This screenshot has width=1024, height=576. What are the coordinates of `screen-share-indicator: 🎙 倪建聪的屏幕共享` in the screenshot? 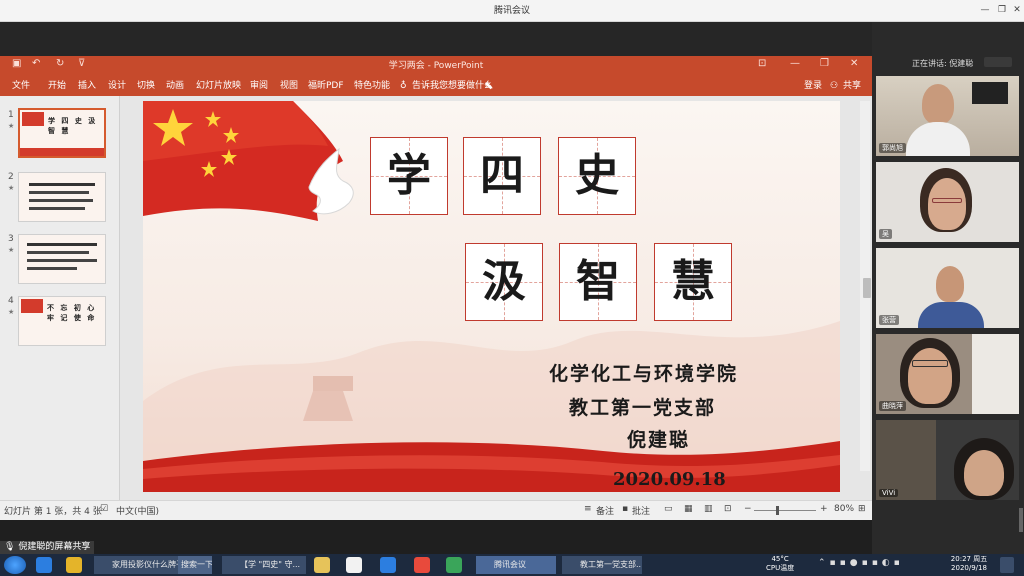 It's located at (47, 547).